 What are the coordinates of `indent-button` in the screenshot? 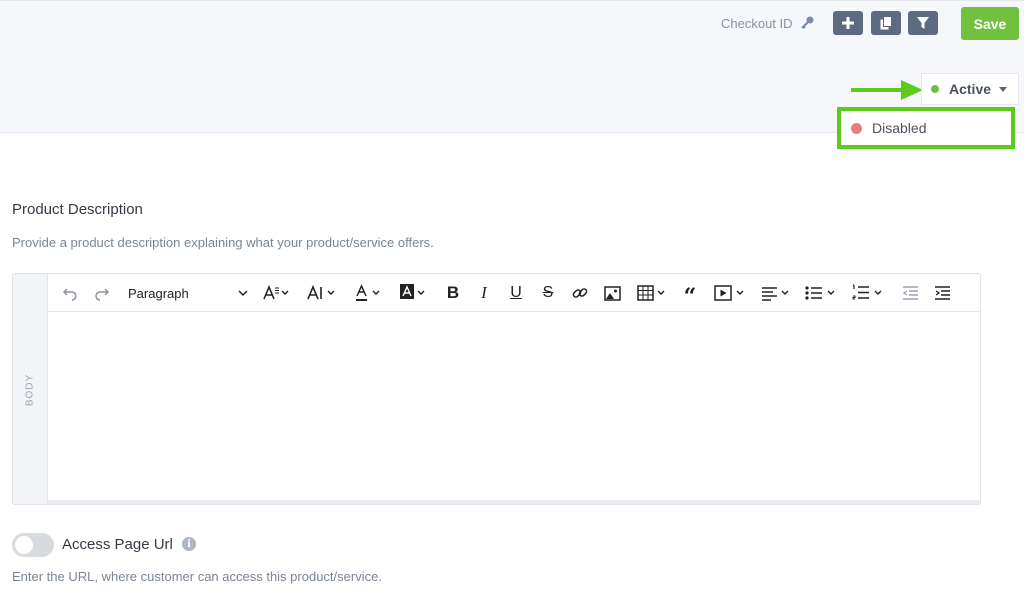 It's located at (942, 293).